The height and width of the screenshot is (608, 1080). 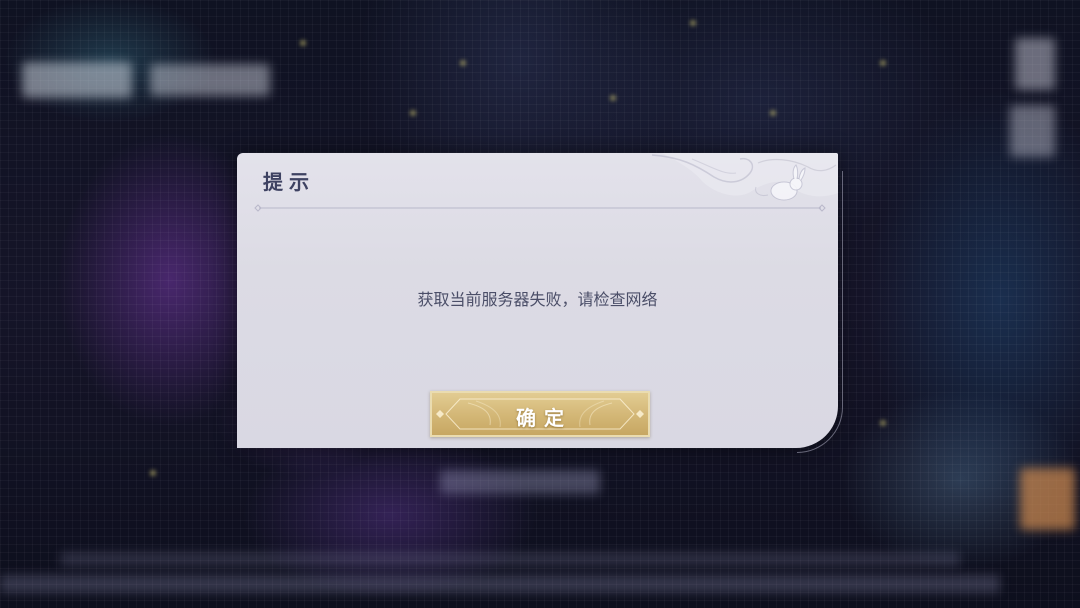 What do you see at coordinates (77, 80) in the screenshot?
I see `blurred-top-left-label` at bounding box center [77, 80].